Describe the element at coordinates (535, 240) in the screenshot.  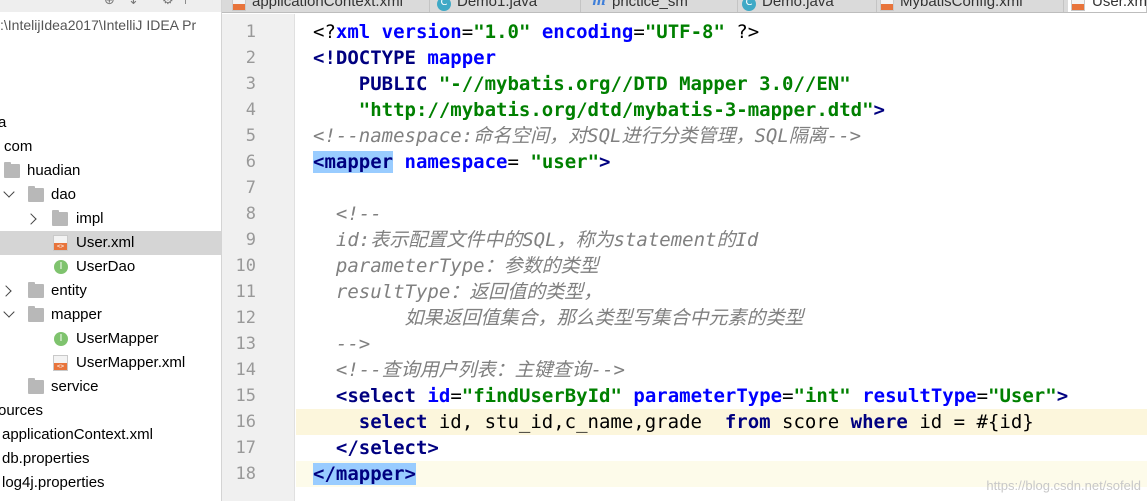
I see `code-line-9: id:表示配置文件中的SQL，称为statement的Id` at that location.